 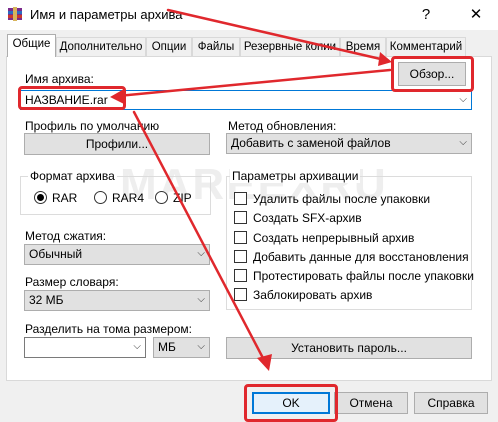 What do you see at coordinates (291, 403) in the screenshot?
I see `highlight-ok` at bounding box center [291, 403].